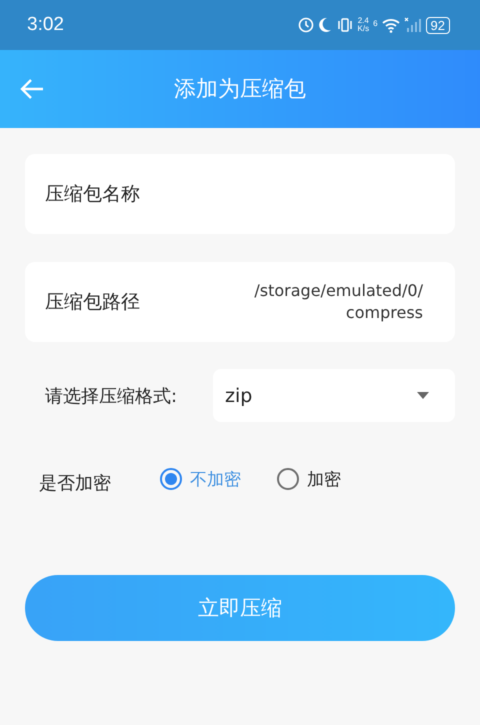 The width and height of the screenshot is (480, 725). Describe the element at coordinates (438, 25) in the screenshot. I see `battery-indicator: 92` at that location.